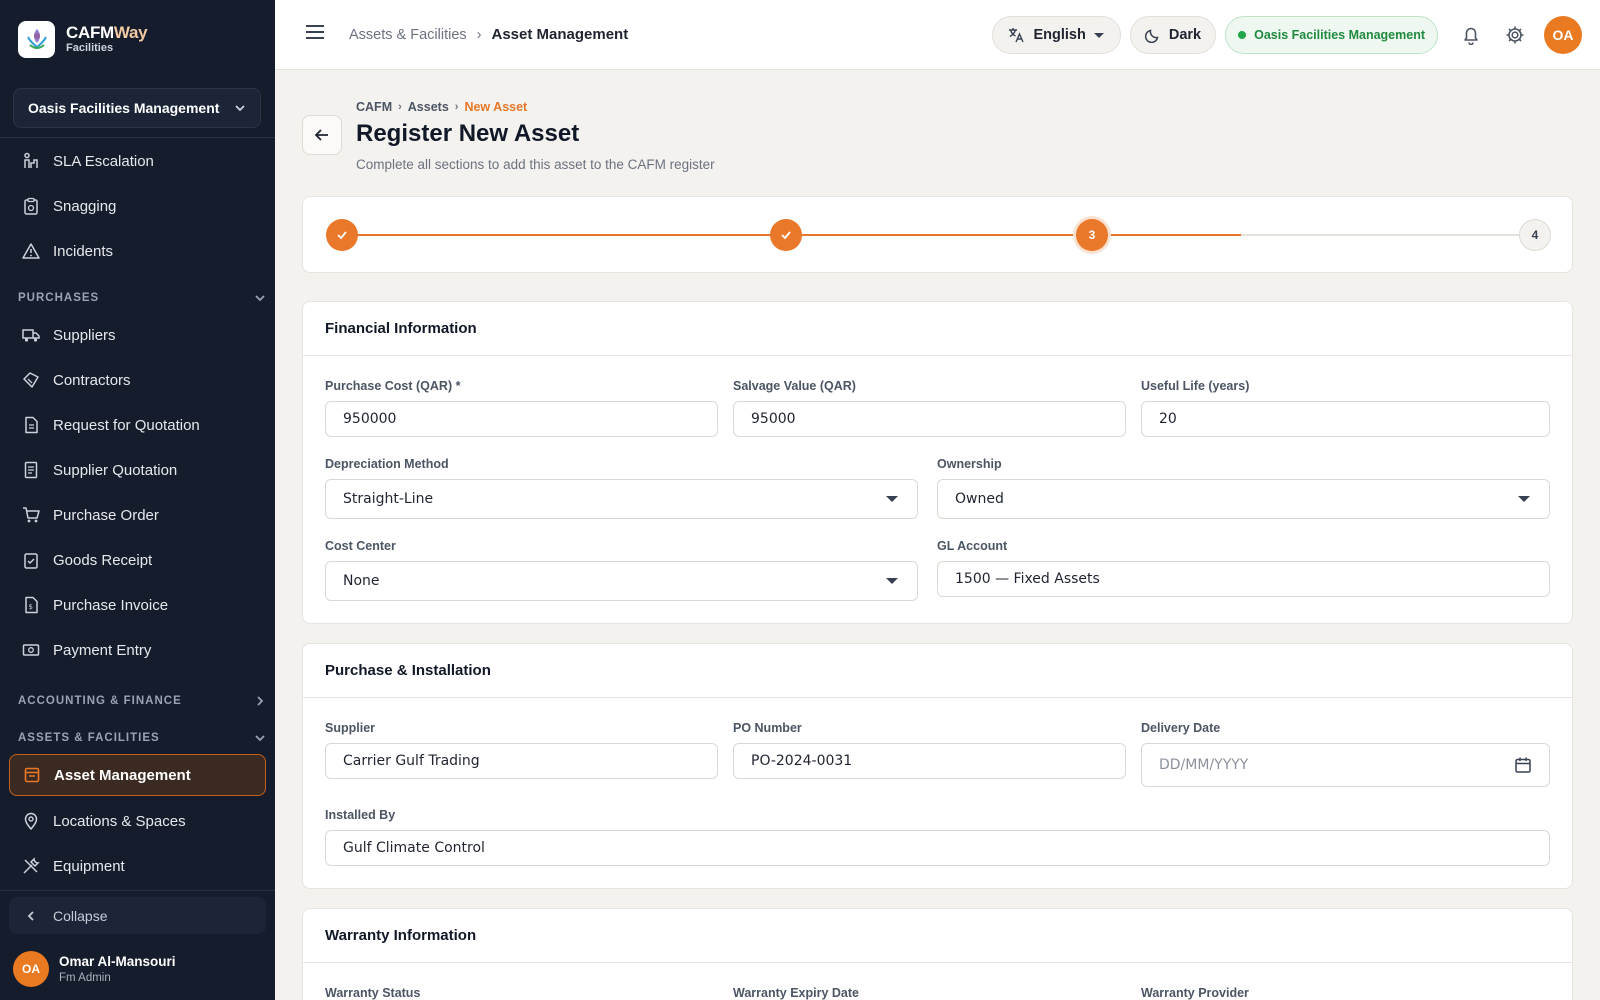 The image size is (1600, 1000). Describe the element at coordinates (411, 761) in the screenshot. I see `input-value: Carrier Gulf Trading` at that location.